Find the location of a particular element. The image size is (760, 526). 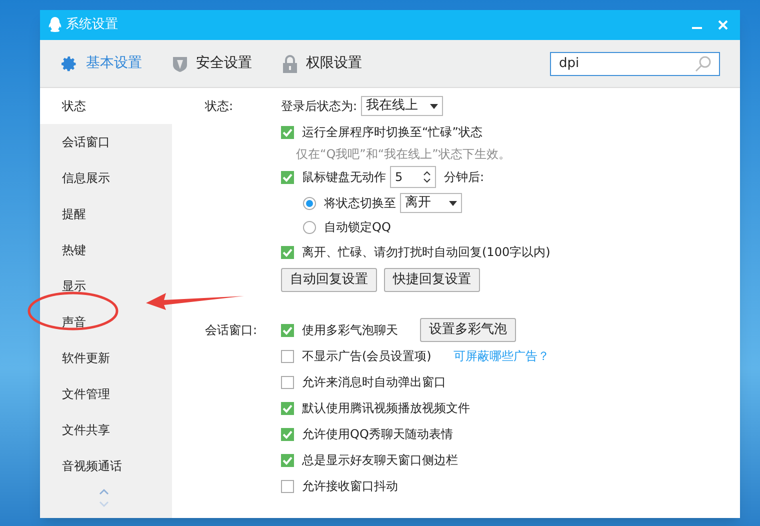

field-label: 登录后状态为: is located at coordinates (319, 106).